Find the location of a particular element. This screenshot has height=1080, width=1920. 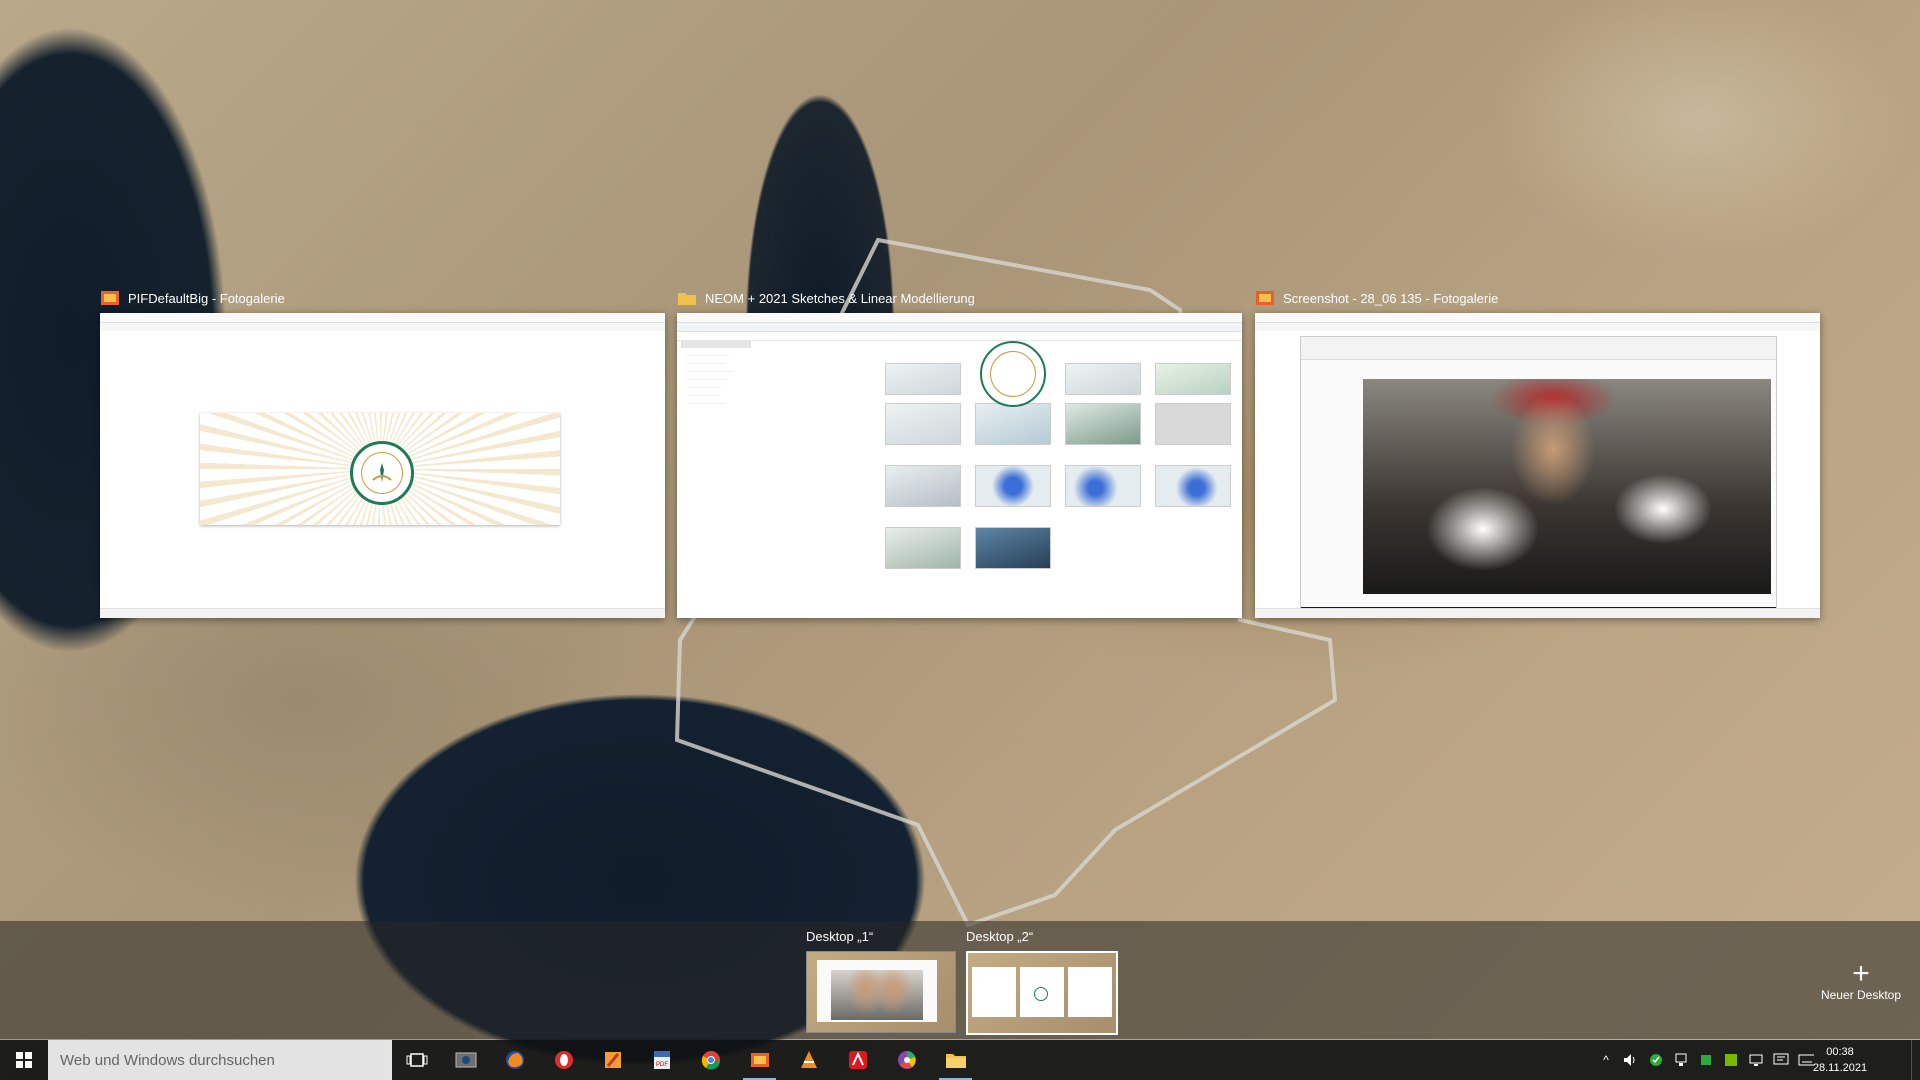

window-title-photogallery-1: PIFDefaultBig - Fotogalerie is located at coordinates (192, 298).